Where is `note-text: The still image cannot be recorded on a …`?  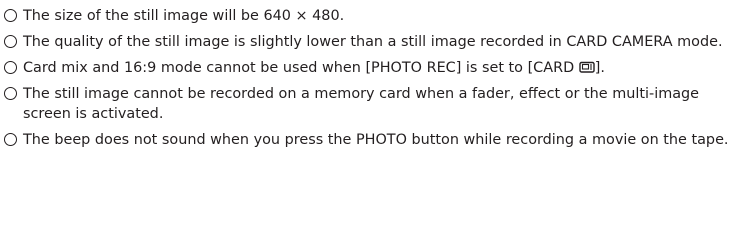 note-text: The still image cannot be recorded on a … is located at coordinates (361, 104).